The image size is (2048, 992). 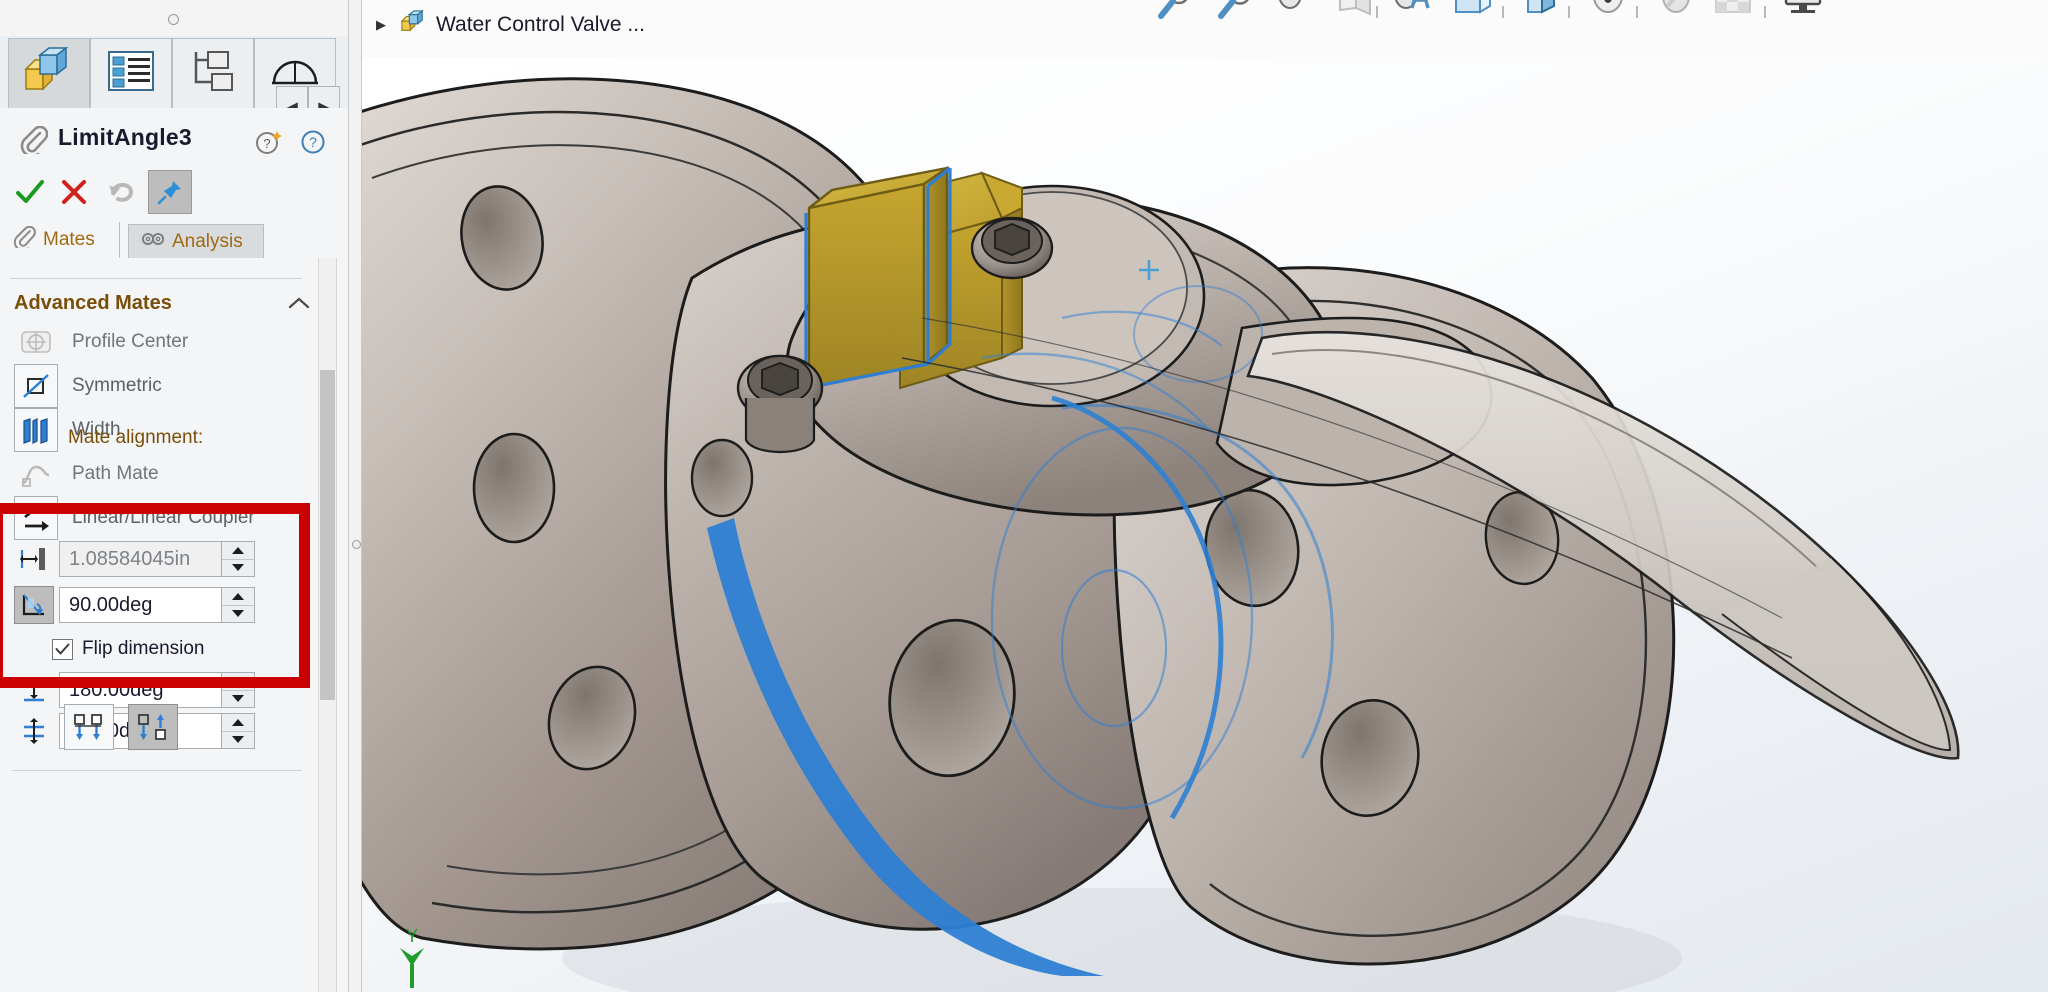 What do you see at coordinates (1609, 12) in the screenshot?
I see `edit-appearance-icon` at bounding box center [1609, 12].